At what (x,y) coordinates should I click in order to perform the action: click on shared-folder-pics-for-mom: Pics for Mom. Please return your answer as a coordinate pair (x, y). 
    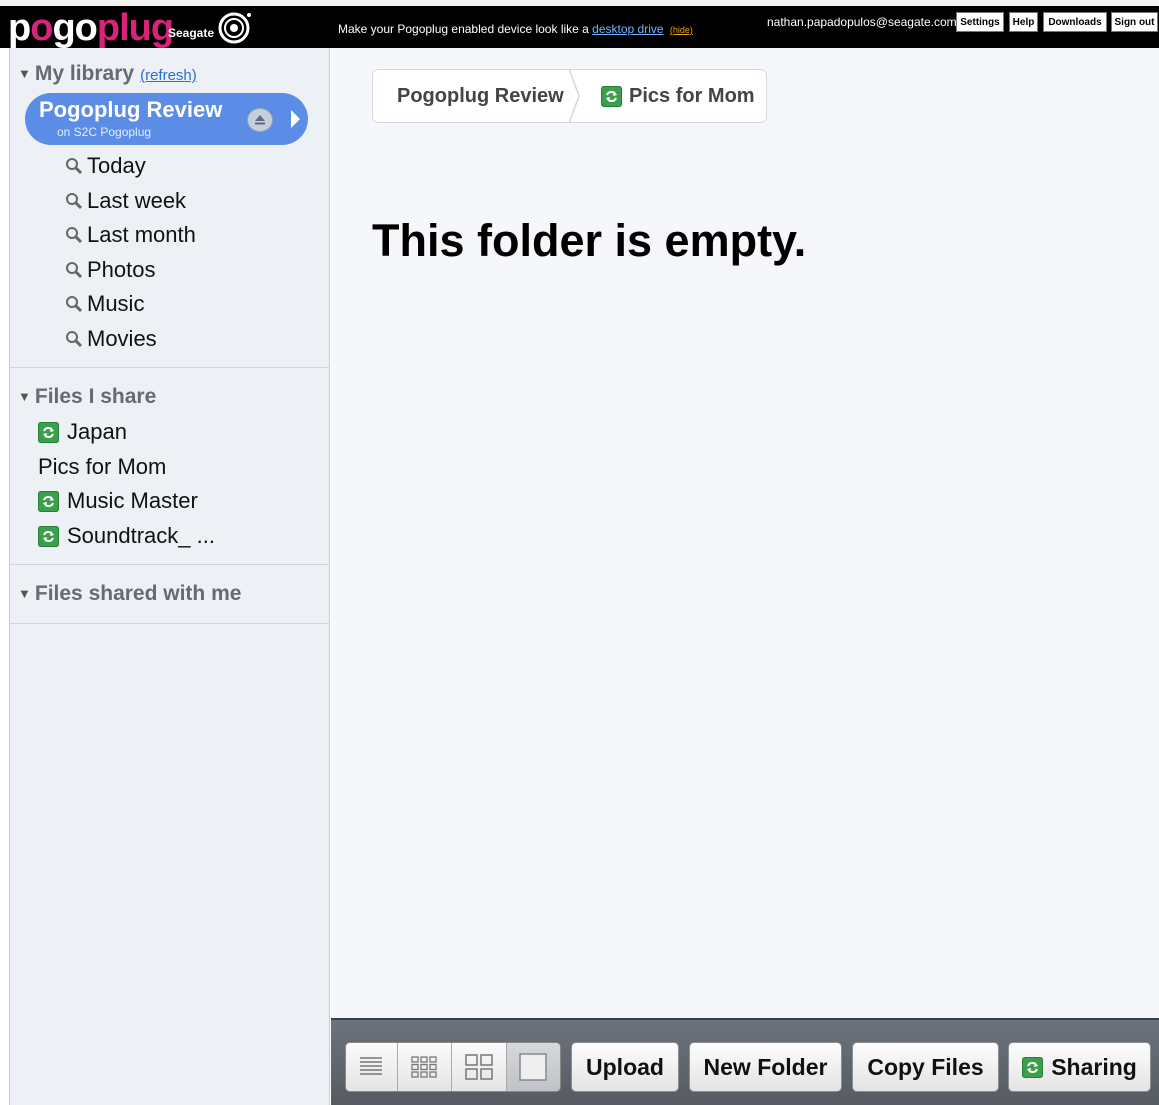
    Looking at the image, I should click on (102, 467).